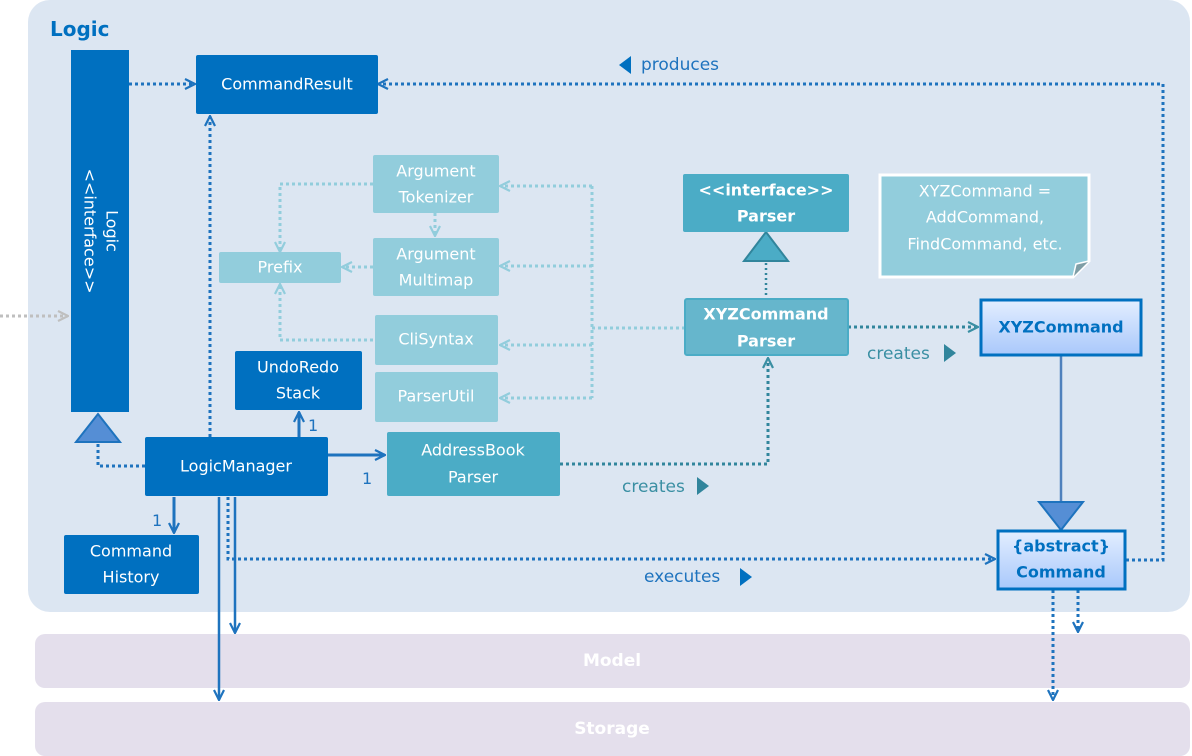  I want to click on undoredo-multiplicity: 1, so click(313, 425).